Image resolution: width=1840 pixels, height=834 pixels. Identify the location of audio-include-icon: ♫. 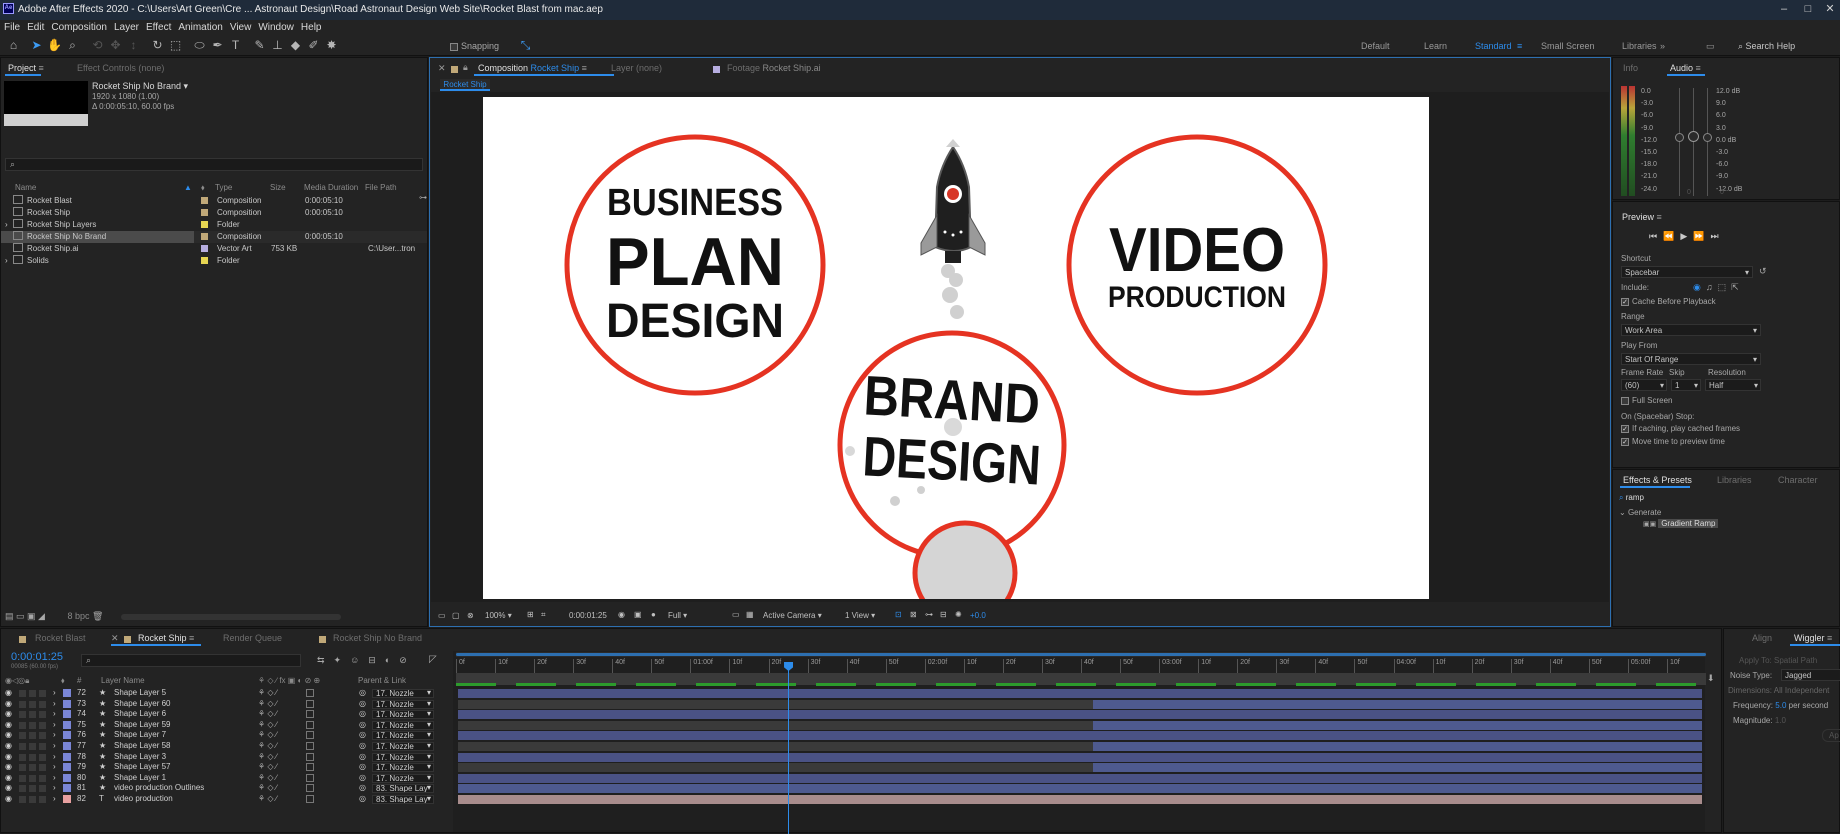
(1712, 287).